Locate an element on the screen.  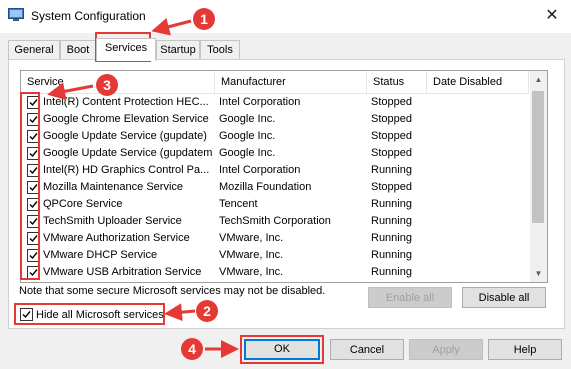
step-4-badge: 4 is located at coordinates (192, 349).